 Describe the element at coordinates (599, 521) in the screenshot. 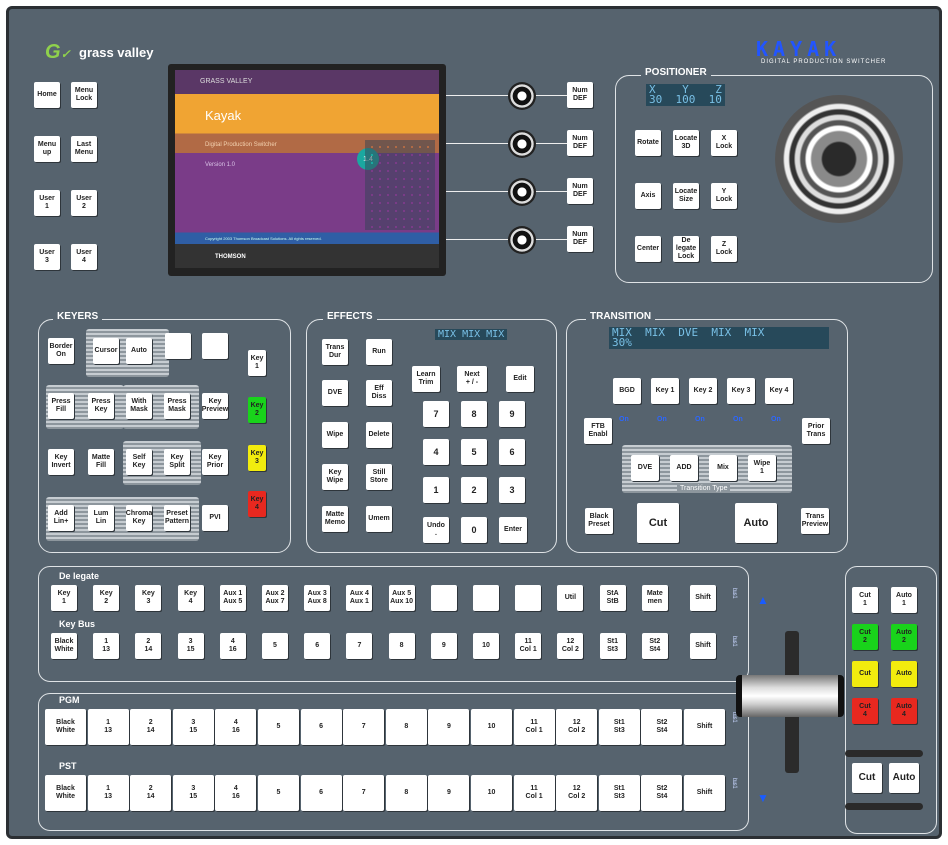

I see `black-preset-button: Black Preset` at that location.